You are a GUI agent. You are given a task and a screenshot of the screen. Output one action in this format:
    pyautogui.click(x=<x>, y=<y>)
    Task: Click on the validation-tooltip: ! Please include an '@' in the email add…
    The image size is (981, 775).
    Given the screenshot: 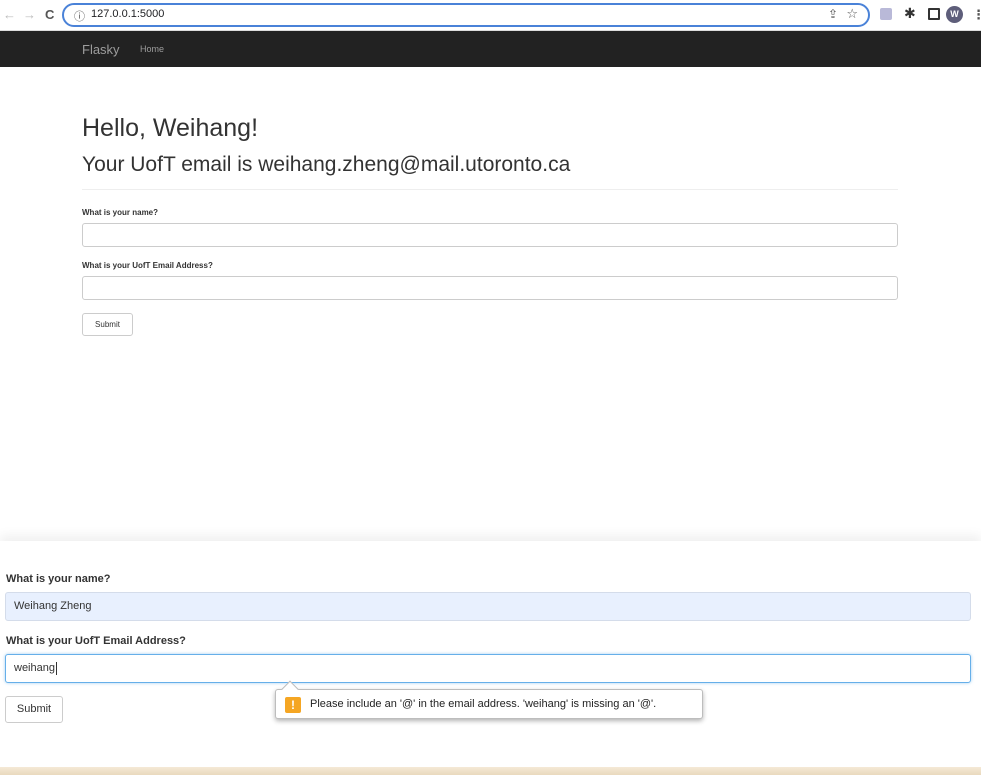 What is the action you would take?
    pyautogui.click(x=489, y=699)
    